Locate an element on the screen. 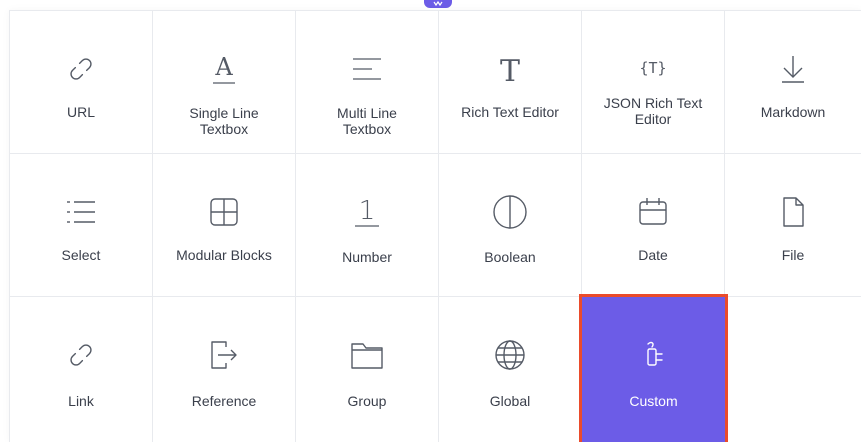  field-label-modular-blocks: Modular Blocks is located at coordinates (224, 255).